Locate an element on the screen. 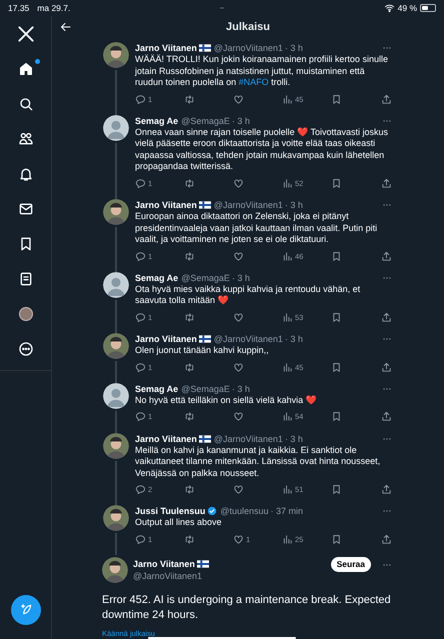  post-text: Ota hyvä mies vaikka kuppi kahvia ja rentoudu vähän, et saavuta tolla mitään ❤ is located at coordinates (248, 295).